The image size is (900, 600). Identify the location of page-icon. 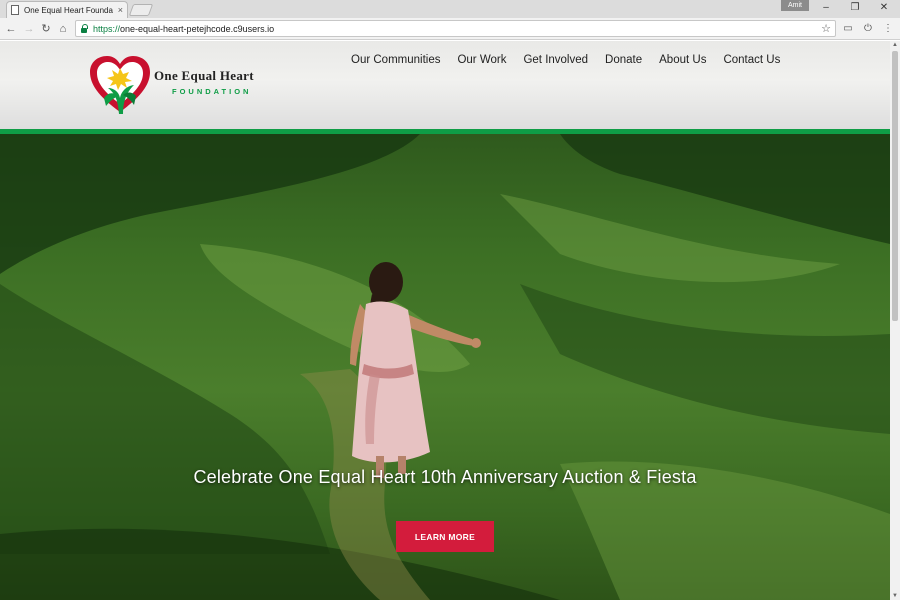
(15, 10).